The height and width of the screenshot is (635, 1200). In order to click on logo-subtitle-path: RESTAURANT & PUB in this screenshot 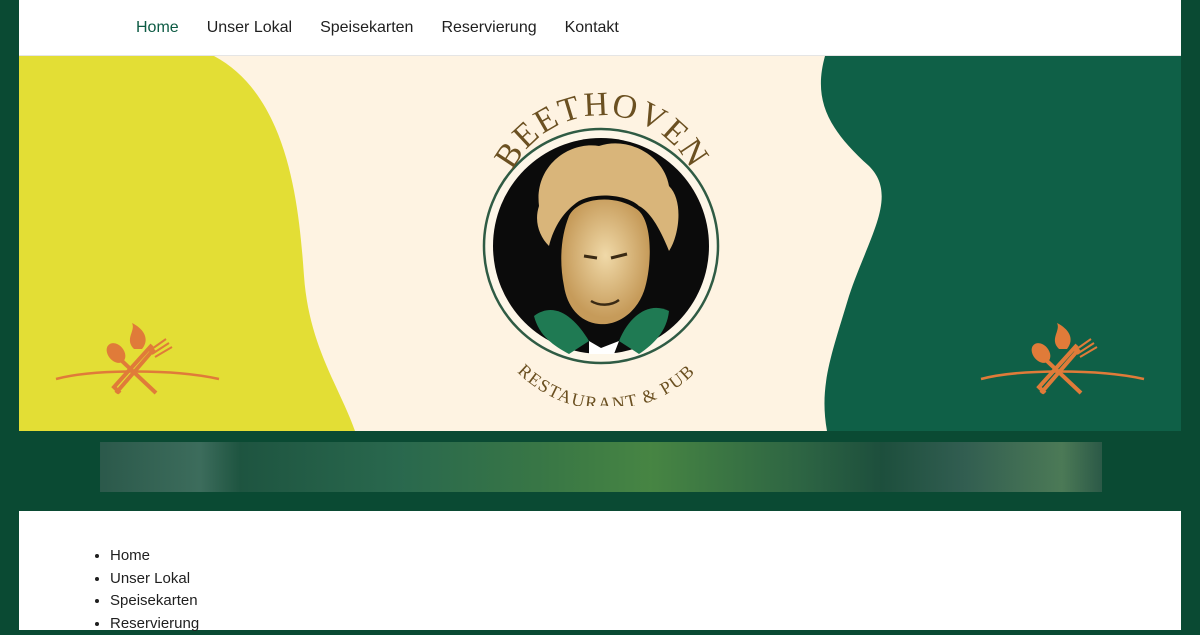, I will do `click(606, 383)`.